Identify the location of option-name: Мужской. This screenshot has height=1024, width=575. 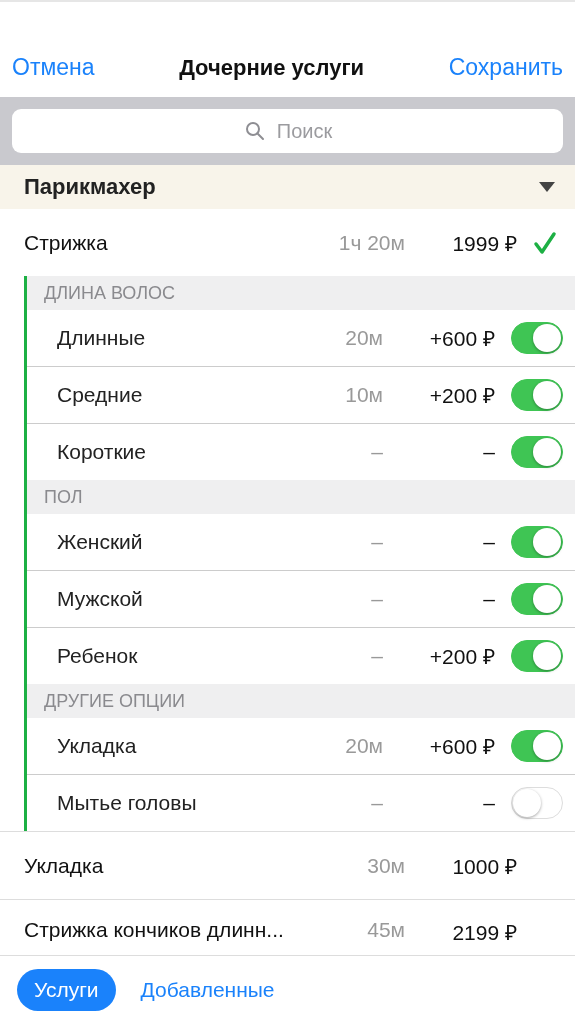
(100, 599).